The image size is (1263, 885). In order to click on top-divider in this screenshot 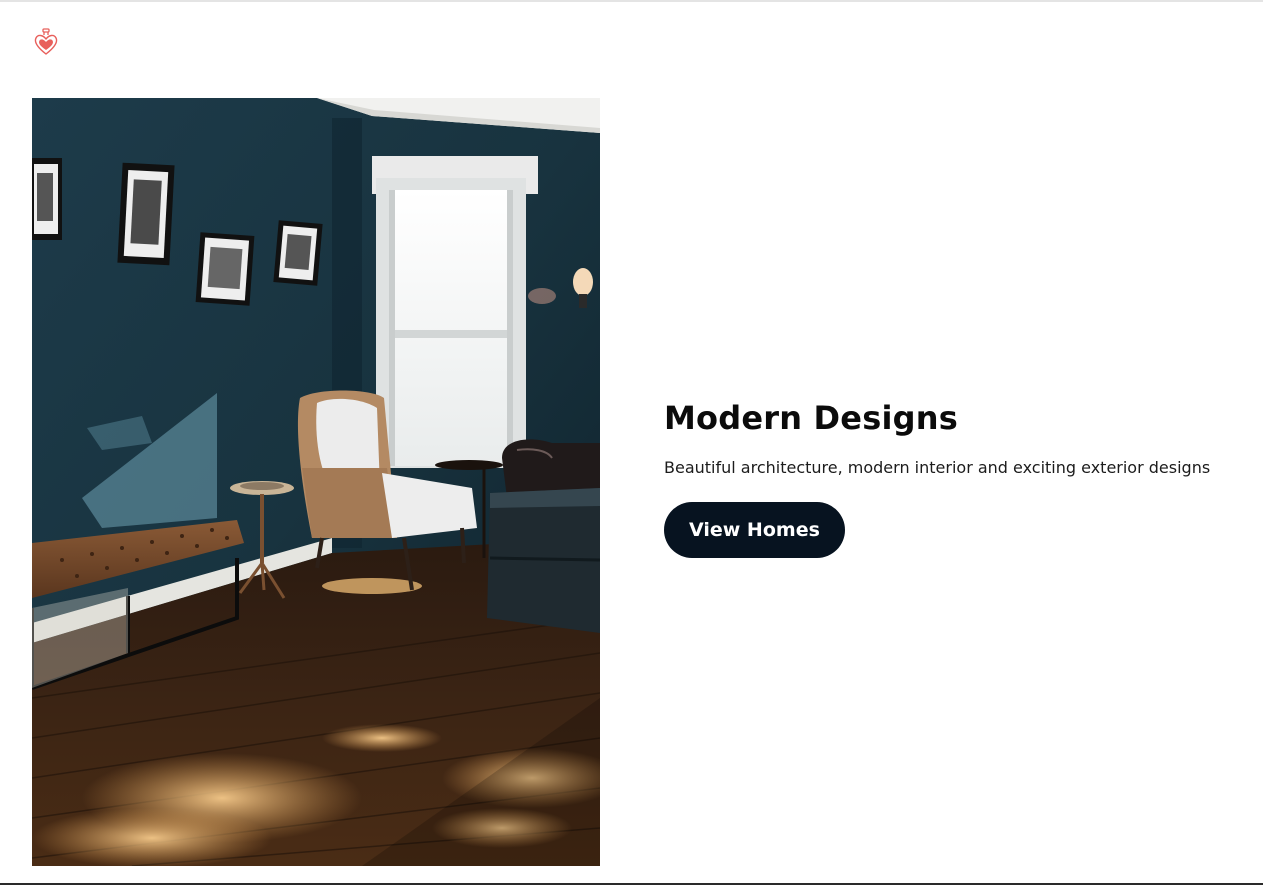, I will do `click(631, 1)`.